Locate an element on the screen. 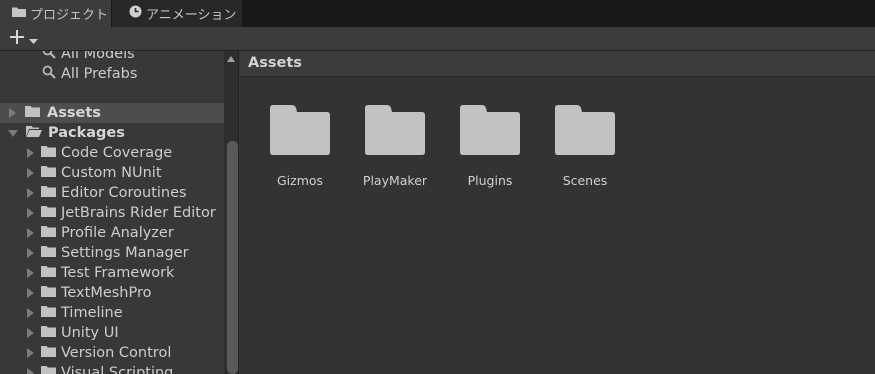 The height and width of the screenshot is (374, 875). window-tab-bar: プロジェクト アニメーション is located at coordinates (437, 13).